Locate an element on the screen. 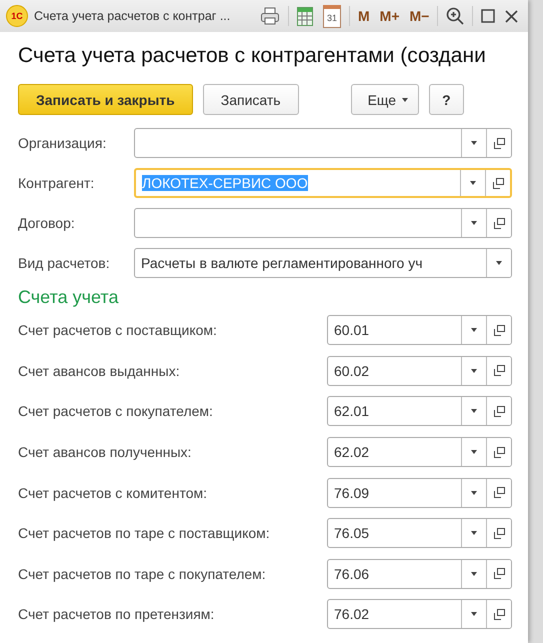 The width and height of the screenshot is (543, 643). field-label: Организация: is located at coordinates (63, 143).